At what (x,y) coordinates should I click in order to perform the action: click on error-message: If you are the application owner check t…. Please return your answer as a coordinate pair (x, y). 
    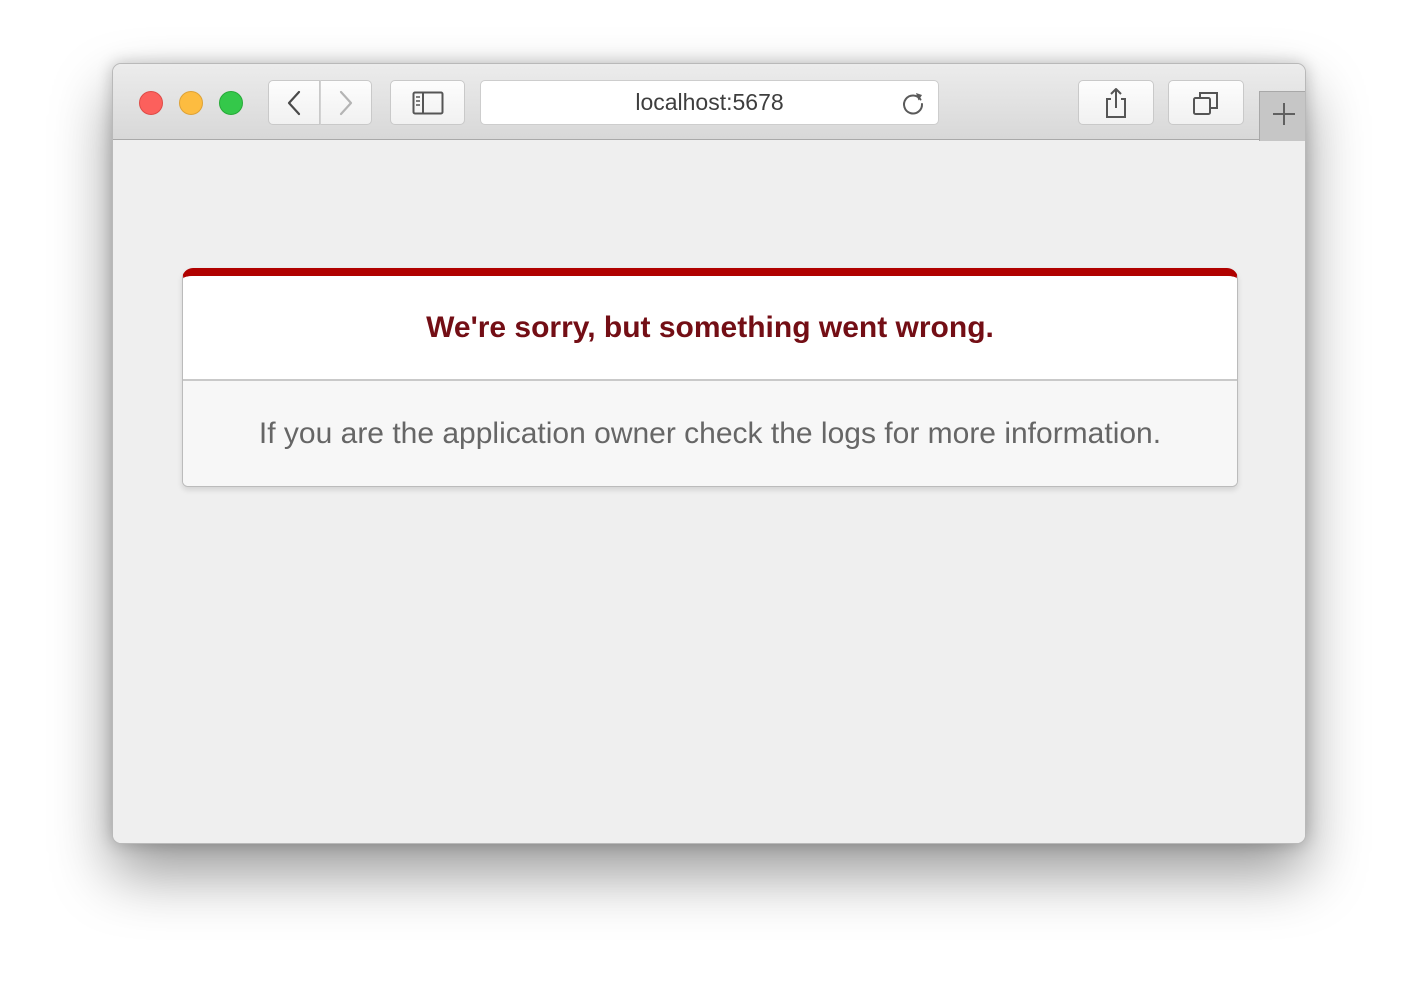
    Looking at the image, I should click on (710, 433).